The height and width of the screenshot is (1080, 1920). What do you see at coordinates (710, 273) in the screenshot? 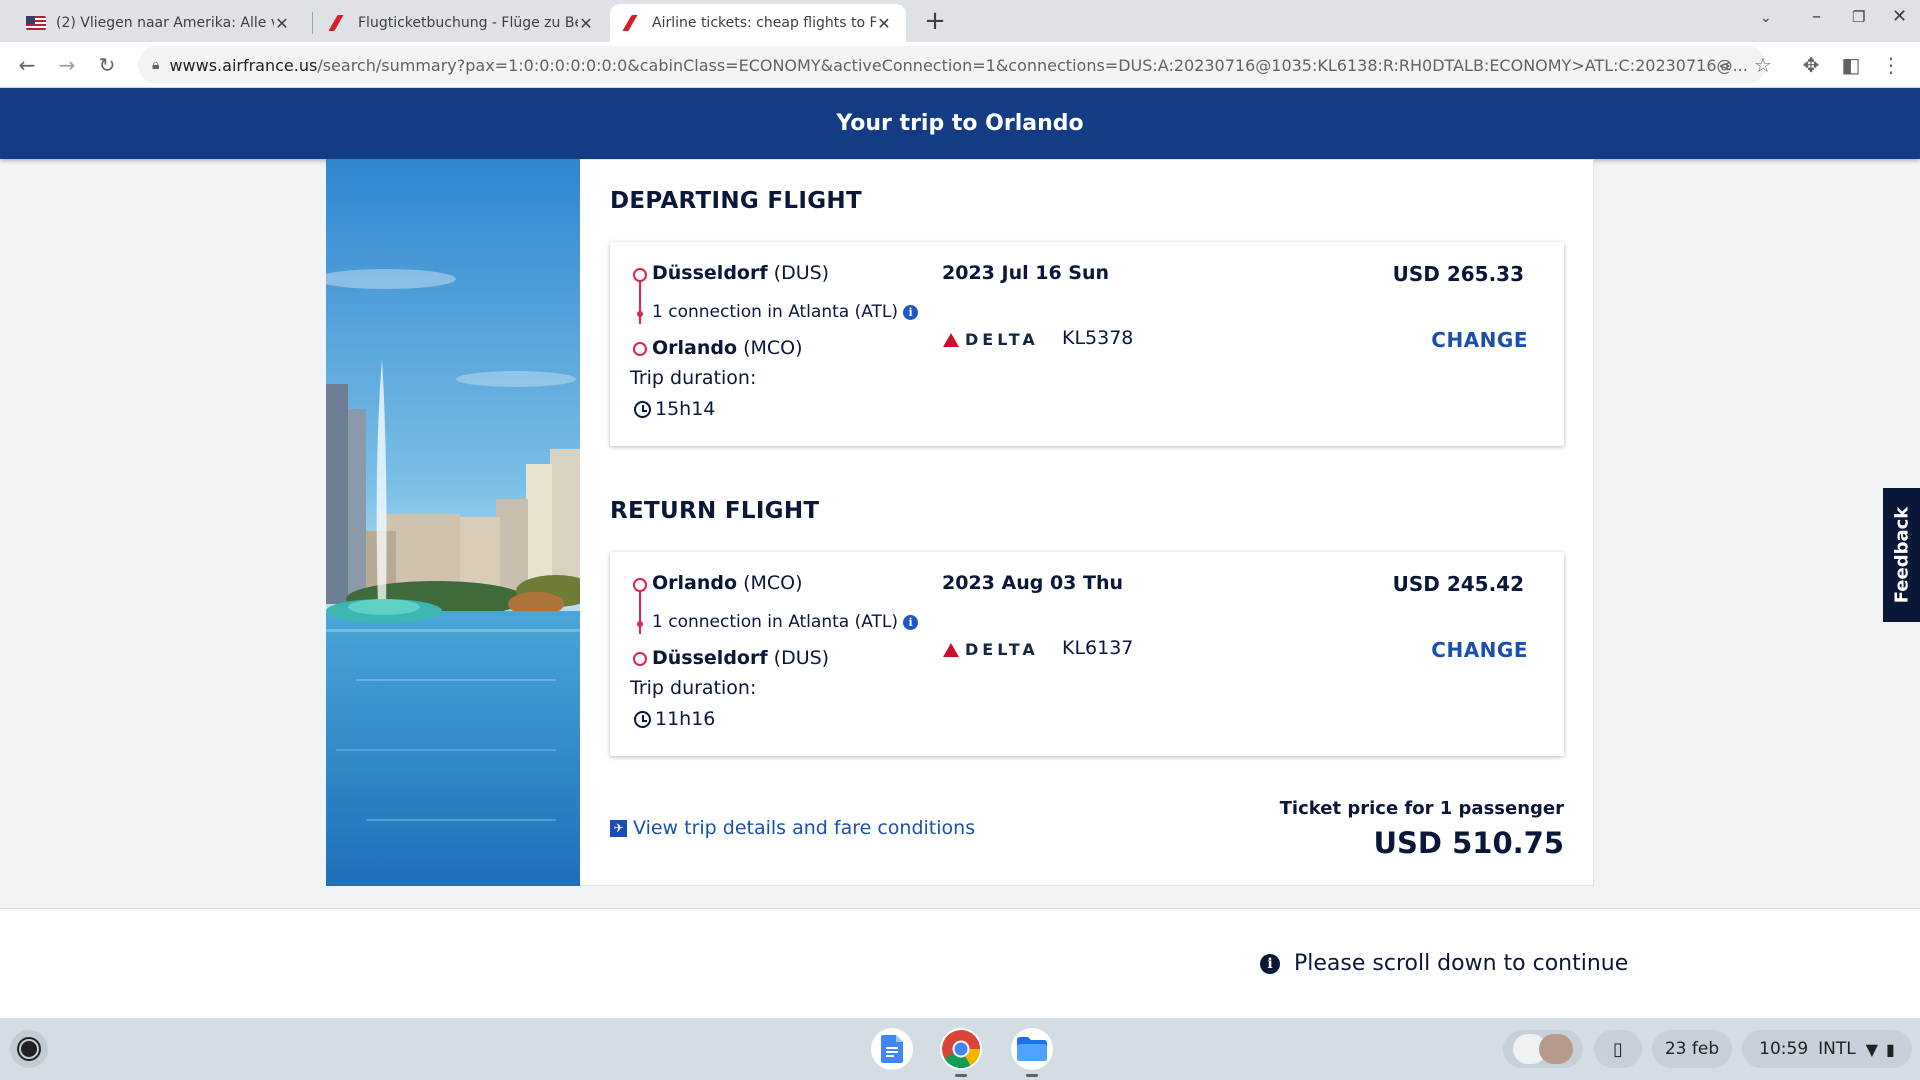
I see `origin-city: Düsseldorf` at bounding box center [710, 273].